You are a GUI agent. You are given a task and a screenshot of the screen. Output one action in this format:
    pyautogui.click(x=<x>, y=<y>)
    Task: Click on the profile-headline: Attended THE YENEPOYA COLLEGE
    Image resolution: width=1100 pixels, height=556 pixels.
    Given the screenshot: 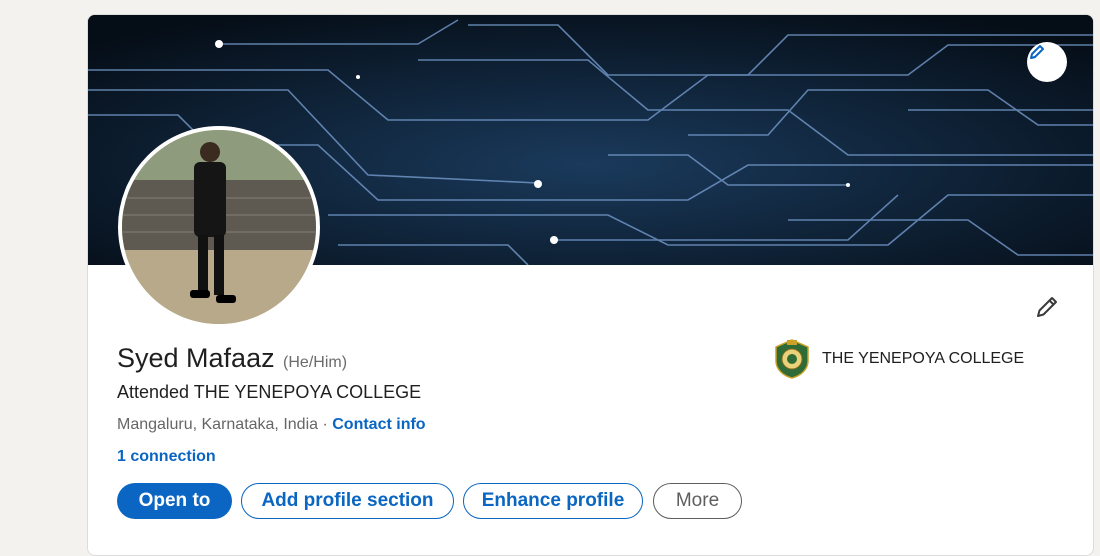 What is the action you would take?
    pyautogui.click(x=269, y=392)
    